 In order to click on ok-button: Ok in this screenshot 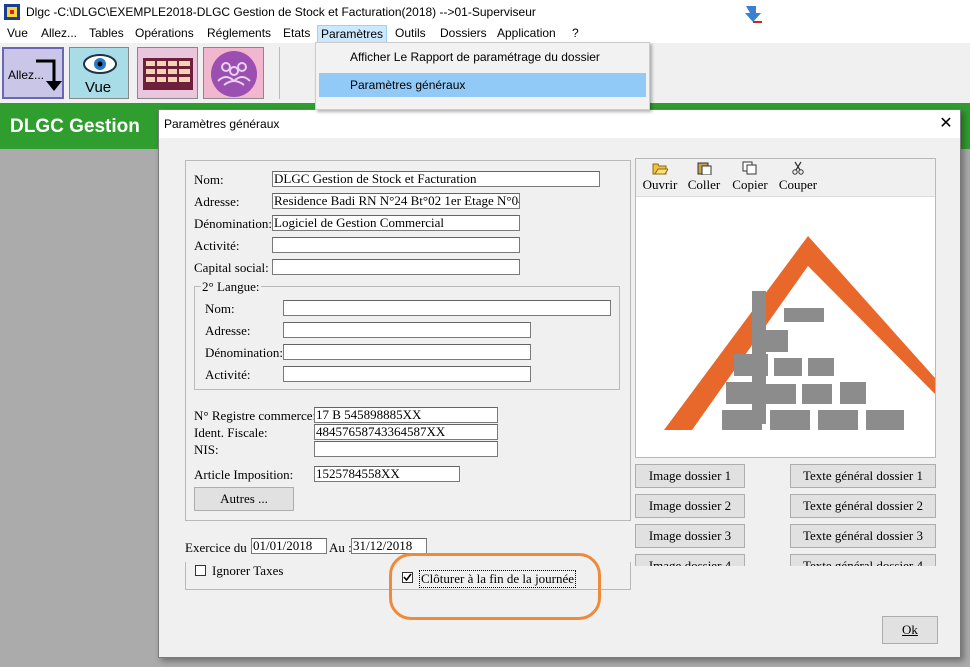, I will do `click(910, 630)`.